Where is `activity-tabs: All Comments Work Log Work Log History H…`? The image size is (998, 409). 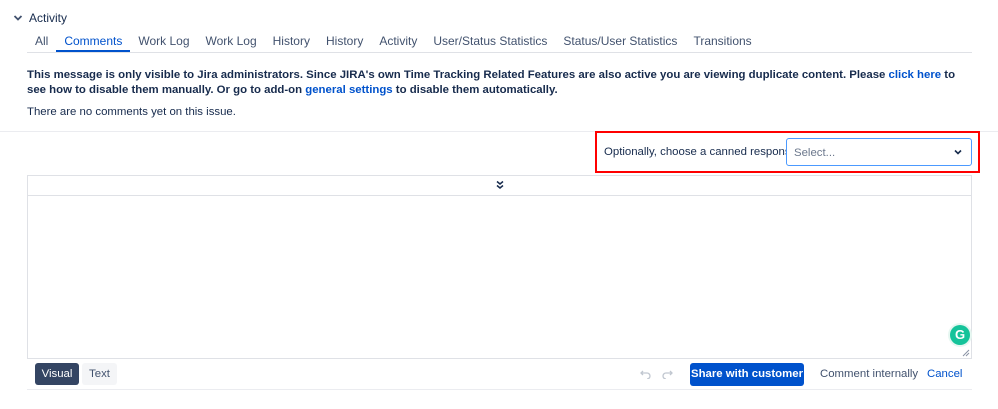 activity-tabs: All Comments Work Log Work Log History H… is located at coordinates (499, 43).